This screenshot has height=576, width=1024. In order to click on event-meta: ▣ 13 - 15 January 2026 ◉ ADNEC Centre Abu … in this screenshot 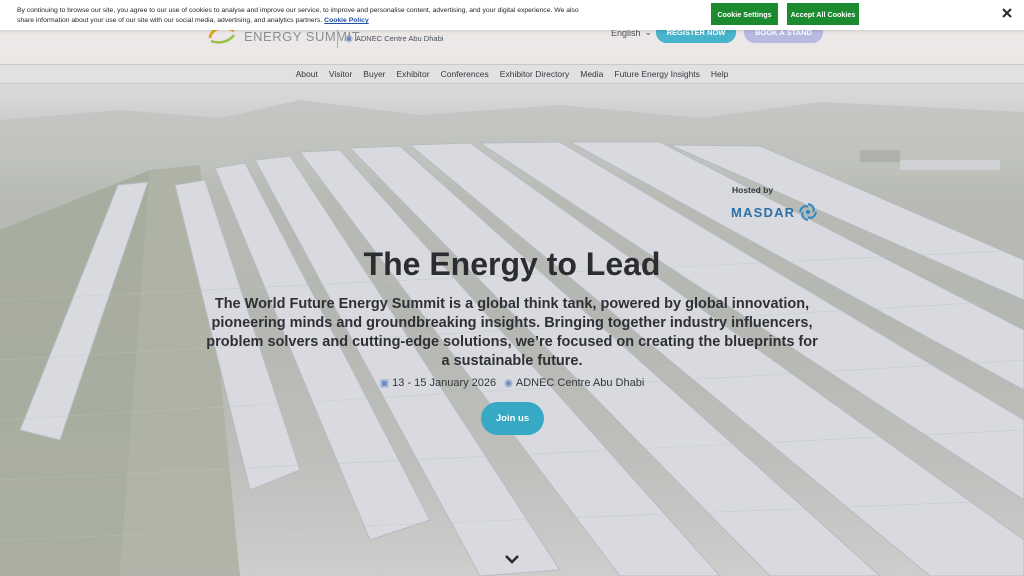, I will do `click(512, 383)`.